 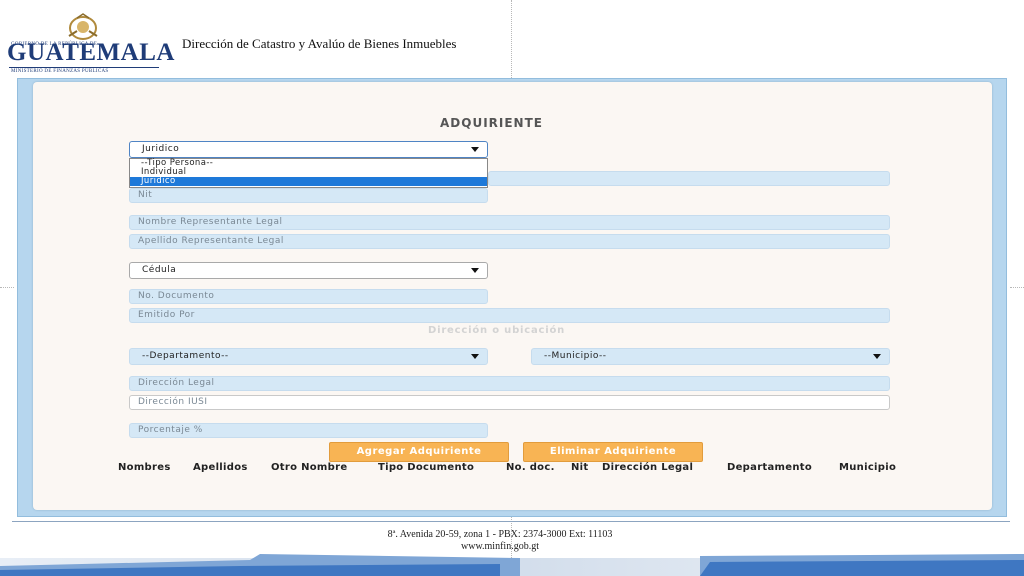 I want to click on emitido-por-input: Emitido Por, so click(x=509, y=315).